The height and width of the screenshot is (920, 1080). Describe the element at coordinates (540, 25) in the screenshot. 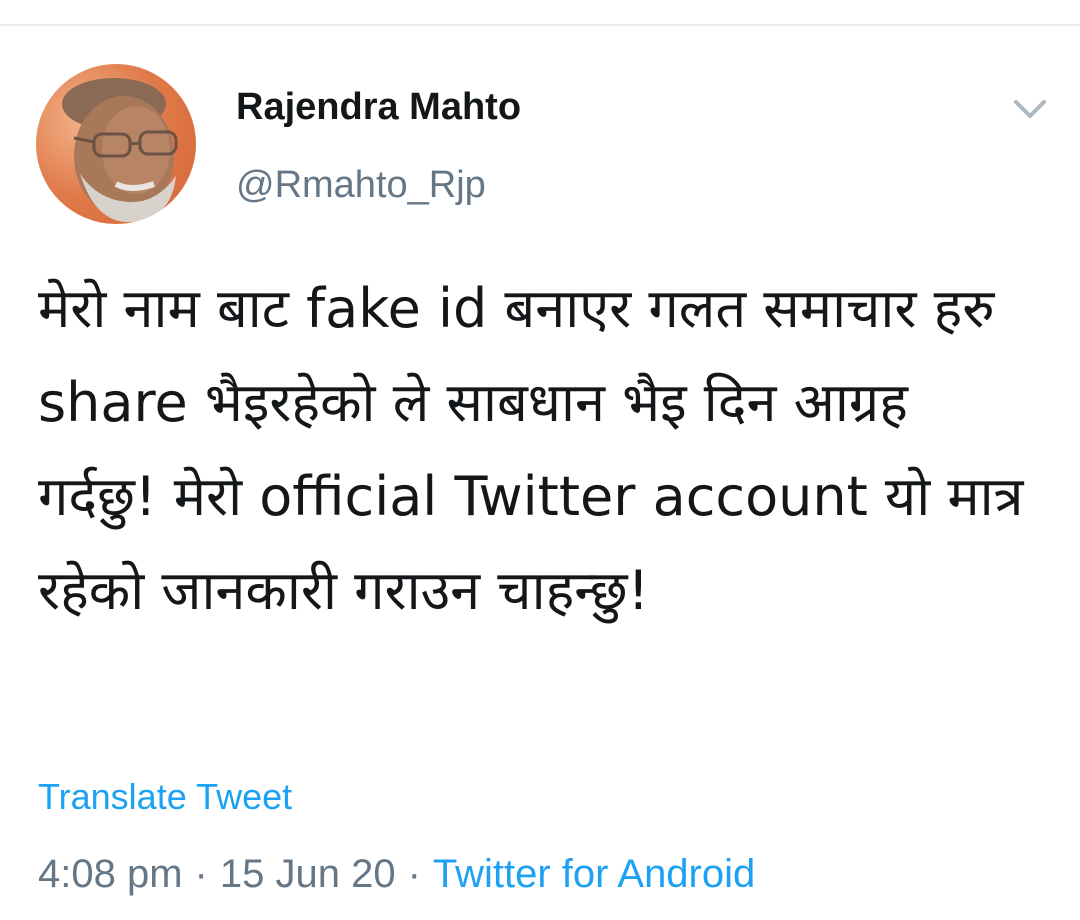

I see `divider` at that location.